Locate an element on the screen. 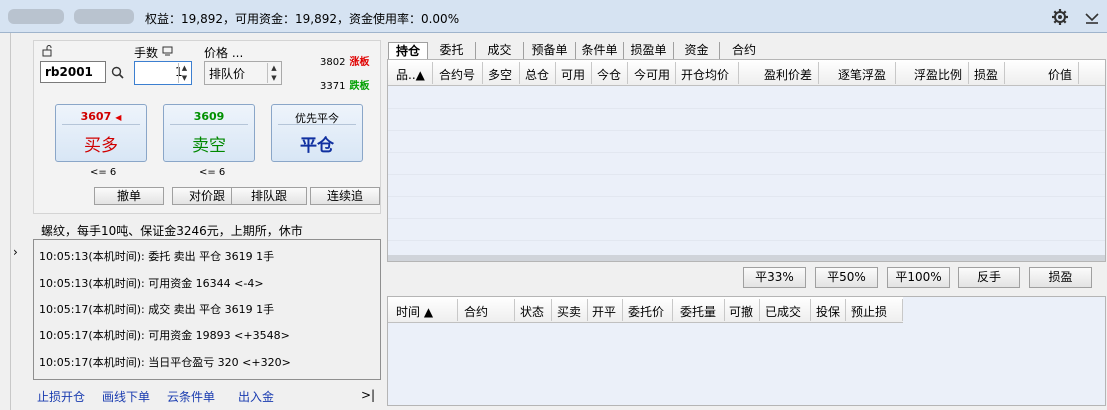  log-line: 10:05:17(本机时间): 可用资金 19893 <+3548> is located at coordinates (164, 335).